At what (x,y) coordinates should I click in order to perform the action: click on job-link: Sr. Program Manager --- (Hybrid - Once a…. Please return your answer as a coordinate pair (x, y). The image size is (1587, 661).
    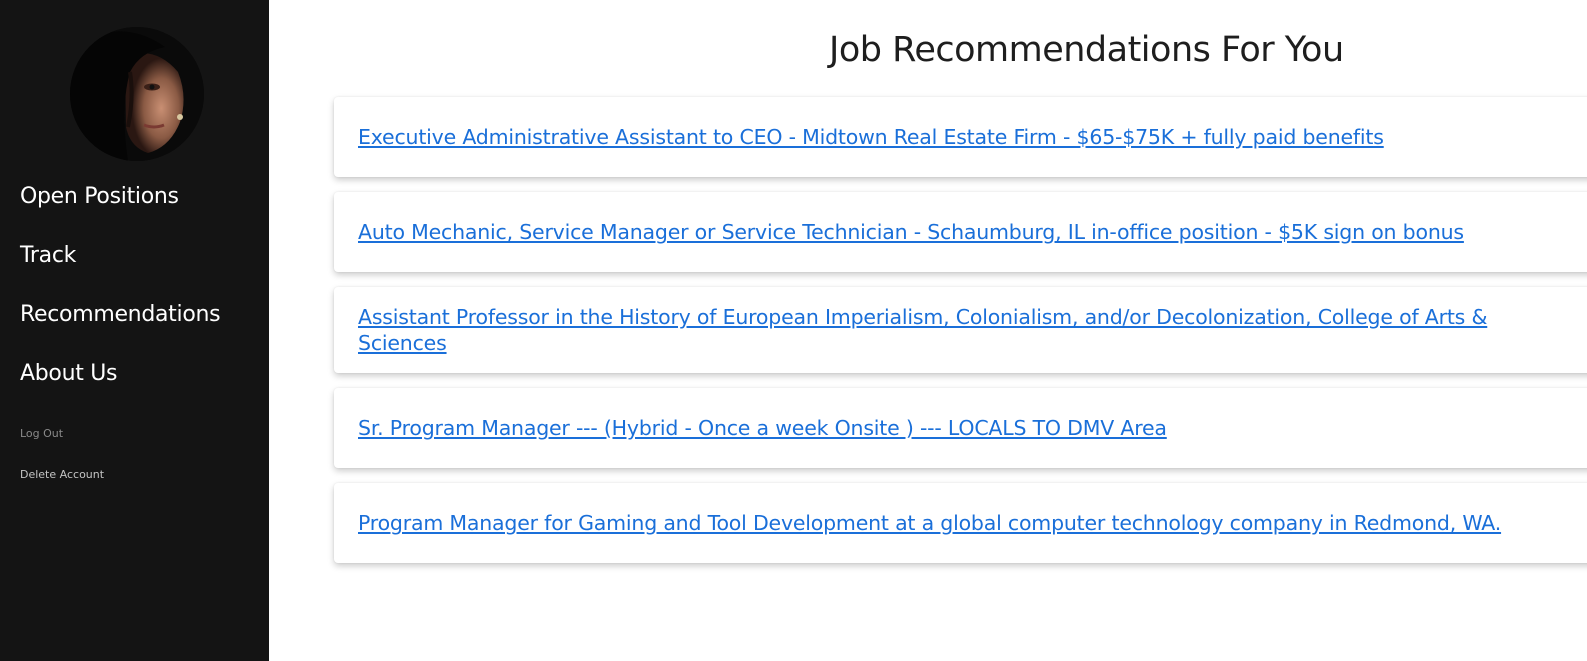
    Looking at the image, I should click on (948, 428).